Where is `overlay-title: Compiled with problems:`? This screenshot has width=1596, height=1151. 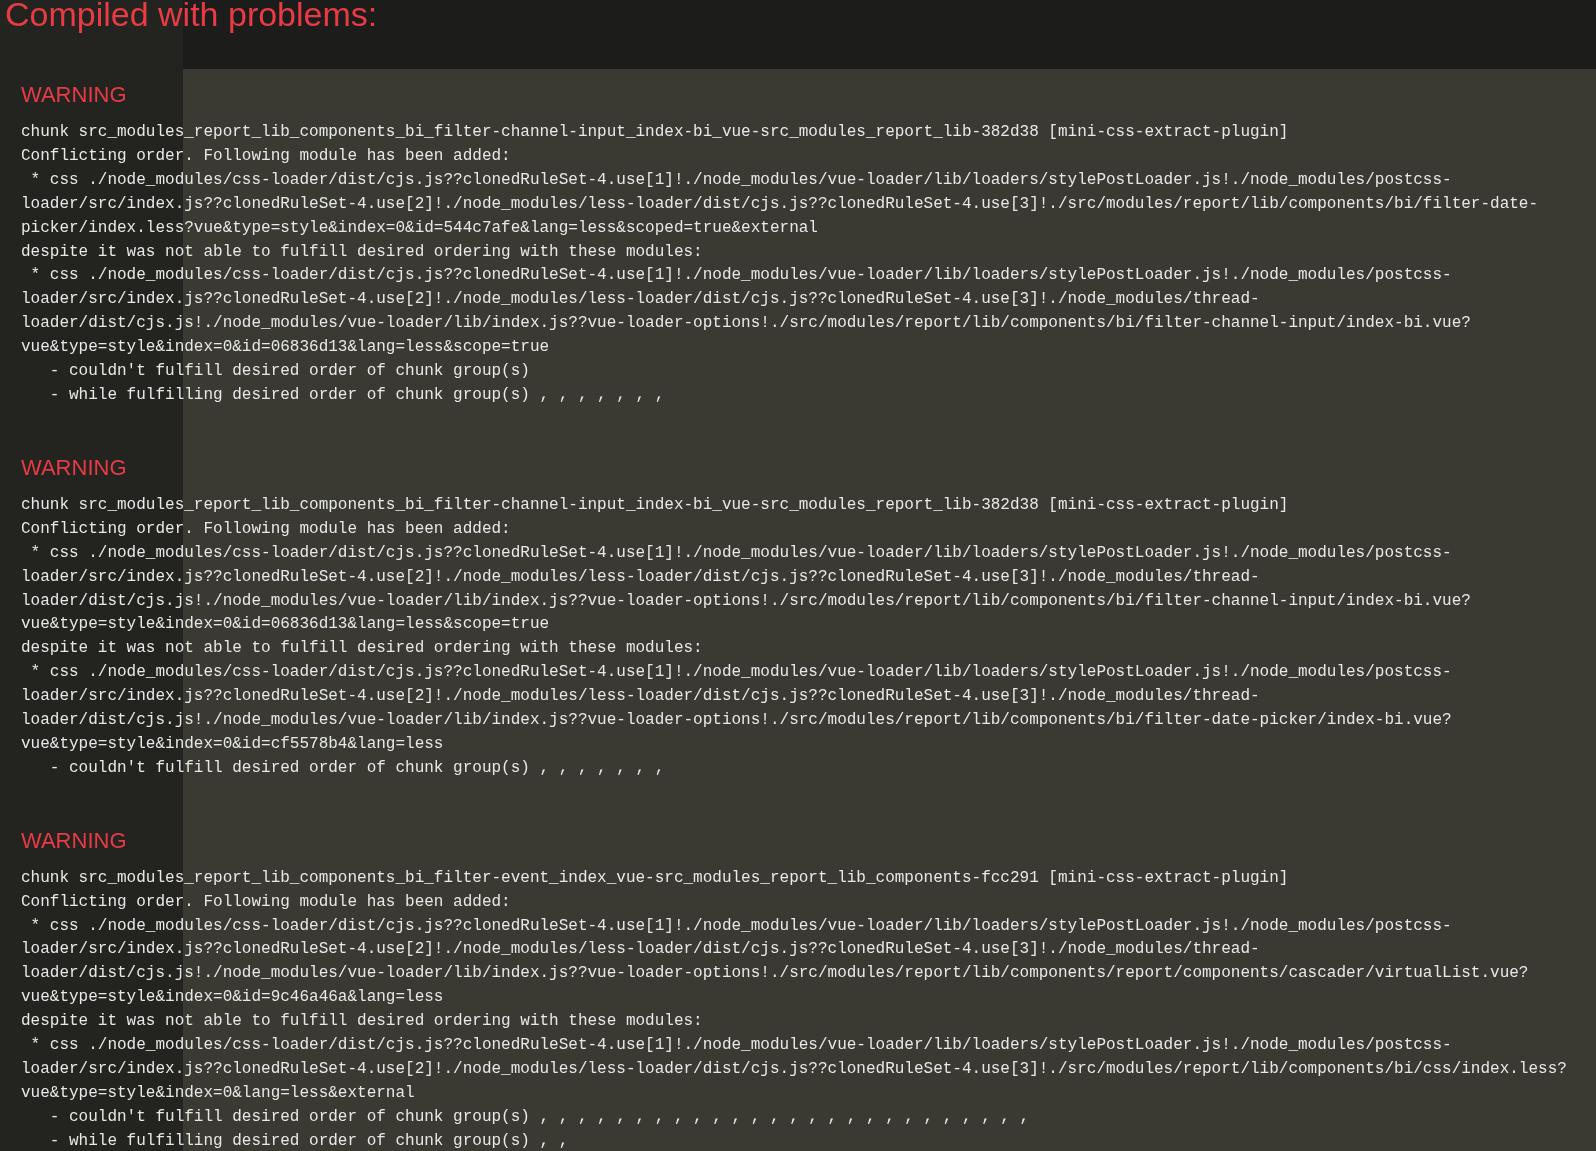
overlay-title: Compiled with problems: is located at coordinates (191, 17).